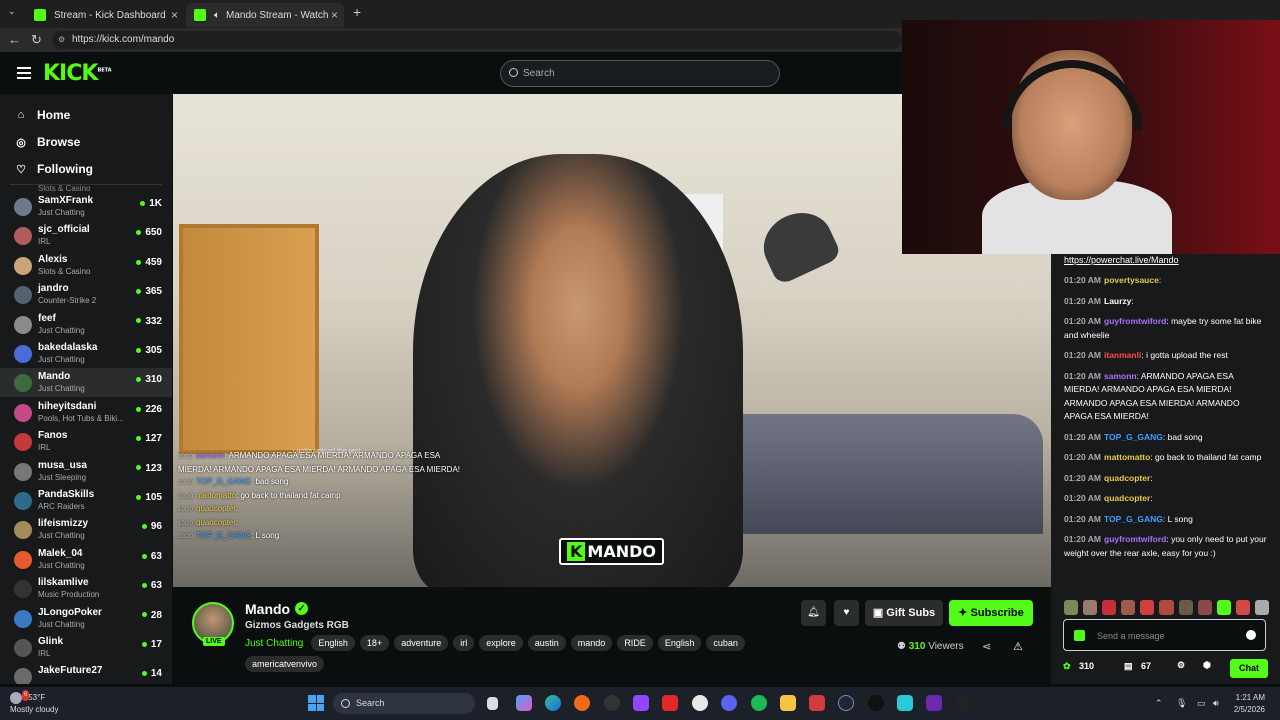 This screenshot has height=720, width=1280. Describe the element at coordinates (34, 702) in the screenshot. I see `weather-widget: 6 53°F Mostly cloudy` at that location.